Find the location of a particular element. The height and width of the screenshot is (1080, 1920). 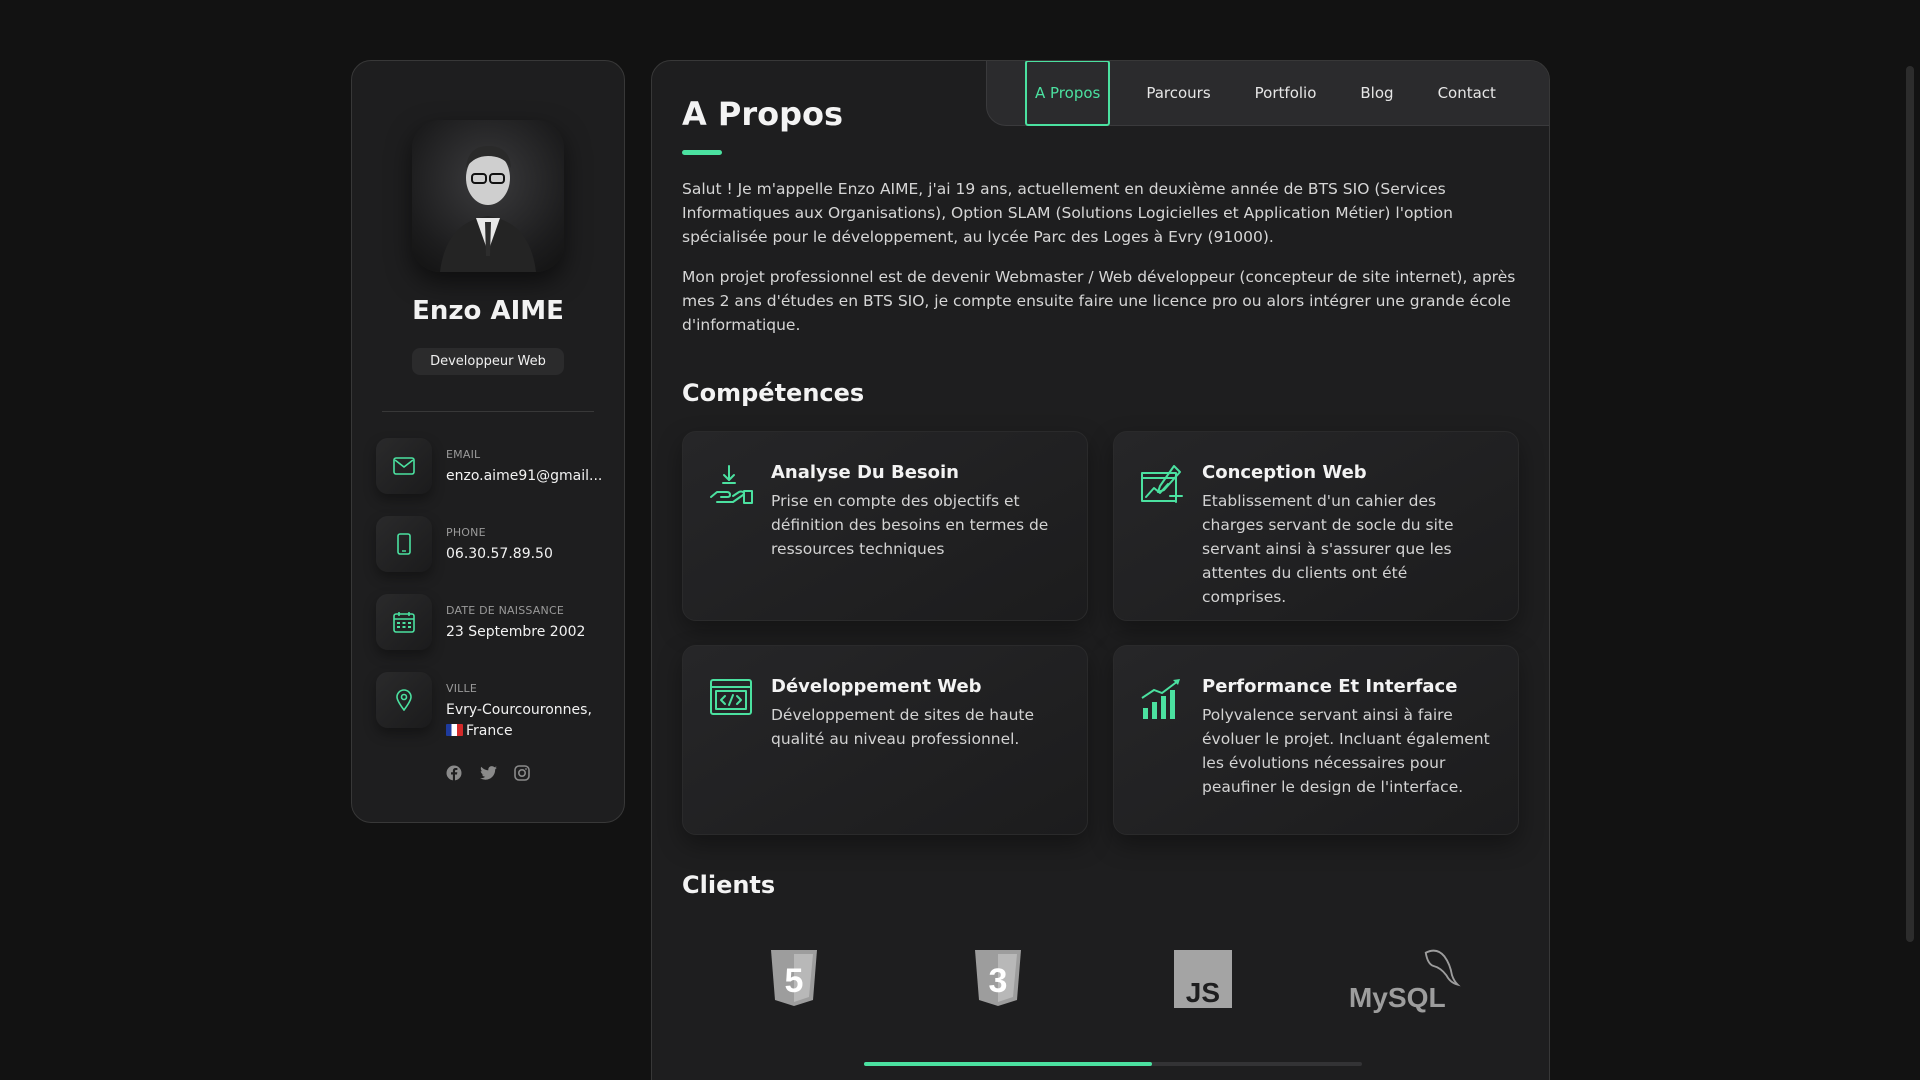

mail-icon is located at coordinates (404, 466).